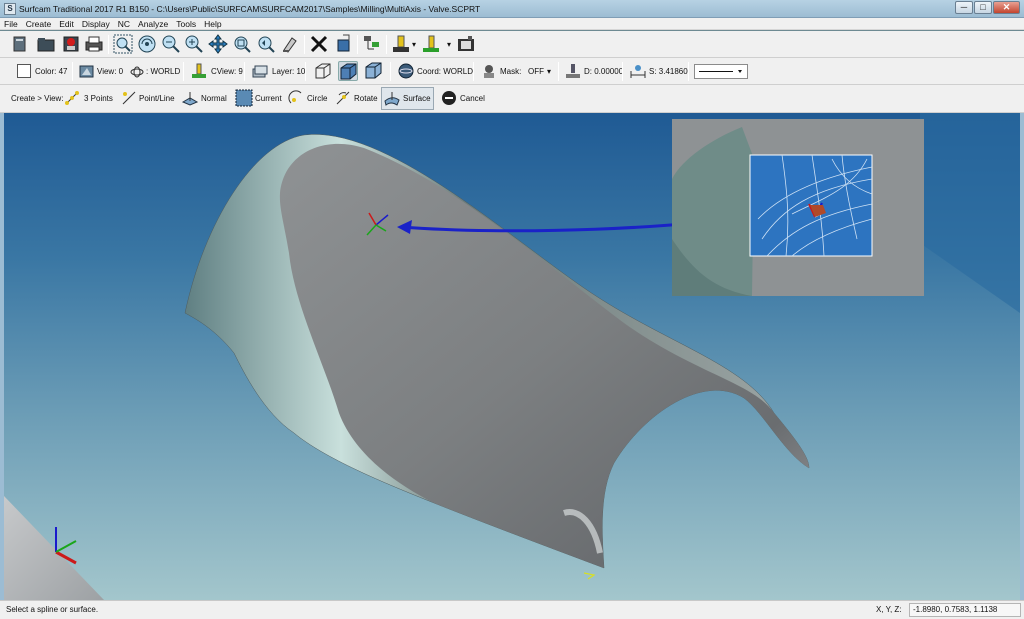  I want to click on save-icon, so click(71, 44).